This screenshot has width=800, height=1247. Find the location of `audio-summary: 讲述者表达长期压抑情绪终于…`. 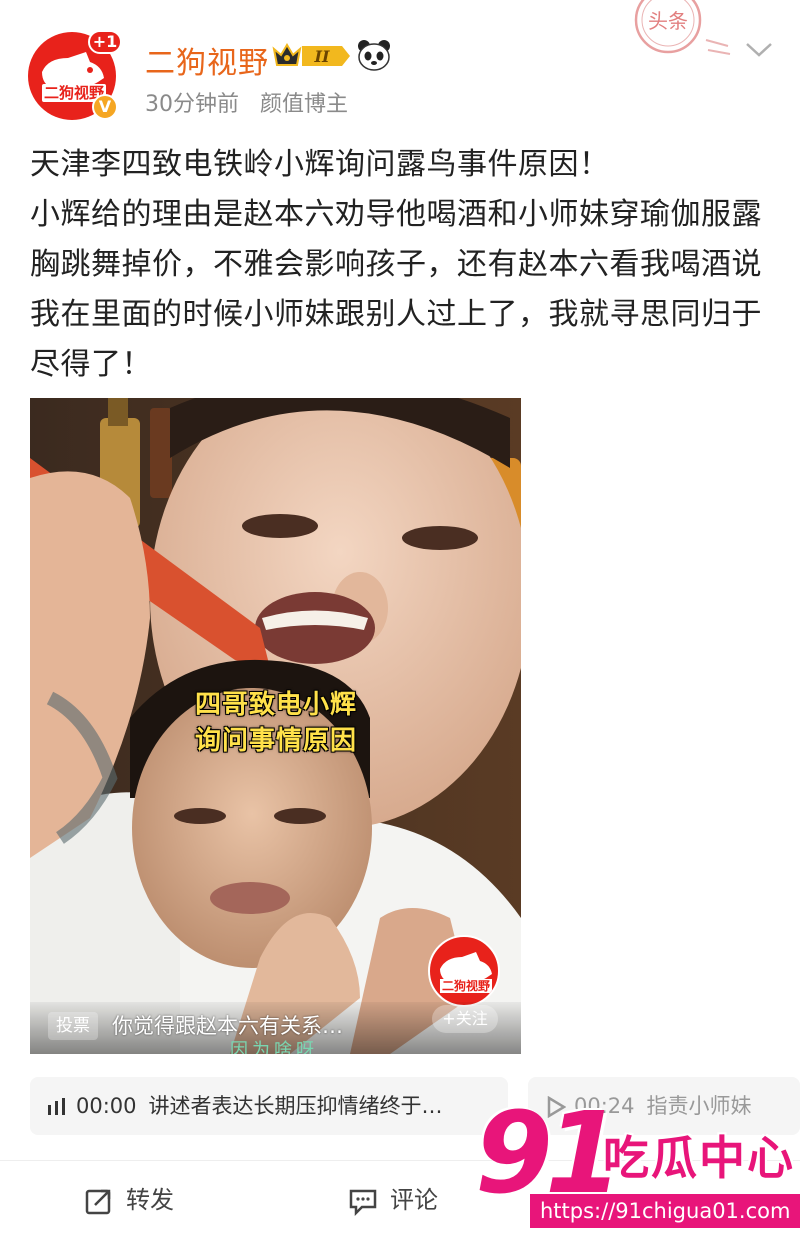

audio-summary: 讲述者表达长期压抑情绪终于… is located at coordinates (295, 1106).